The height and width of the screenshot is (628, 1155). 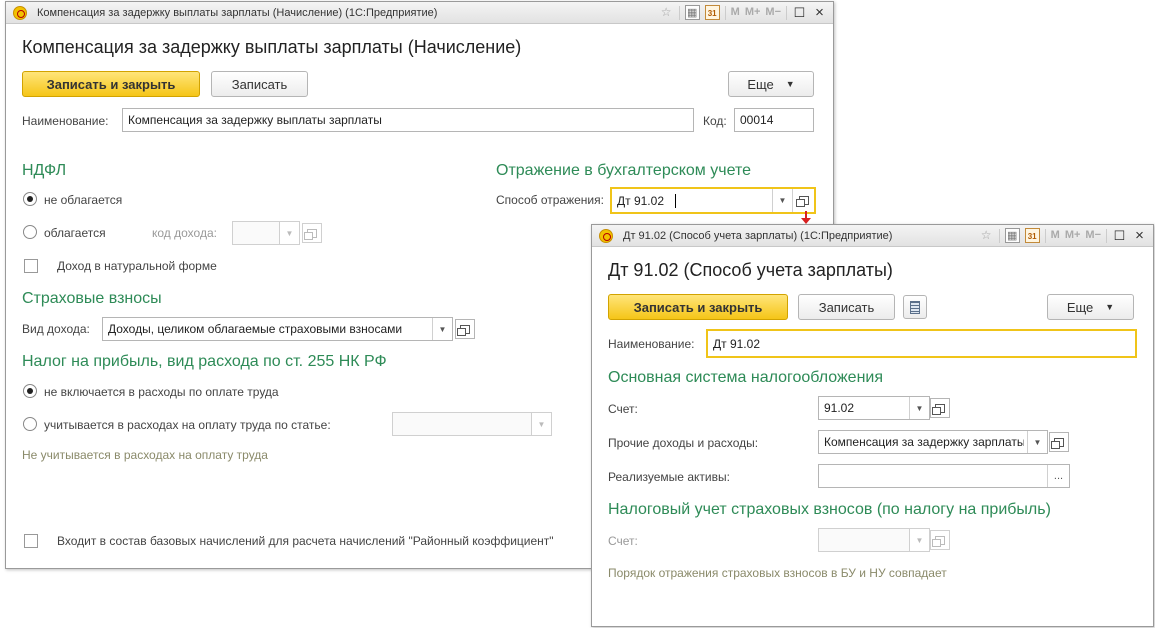 What do you see at coordinates (874, 408) in the screenshot?
I see `account-field: 91.02 ▼` at bounding box center [874, 408].